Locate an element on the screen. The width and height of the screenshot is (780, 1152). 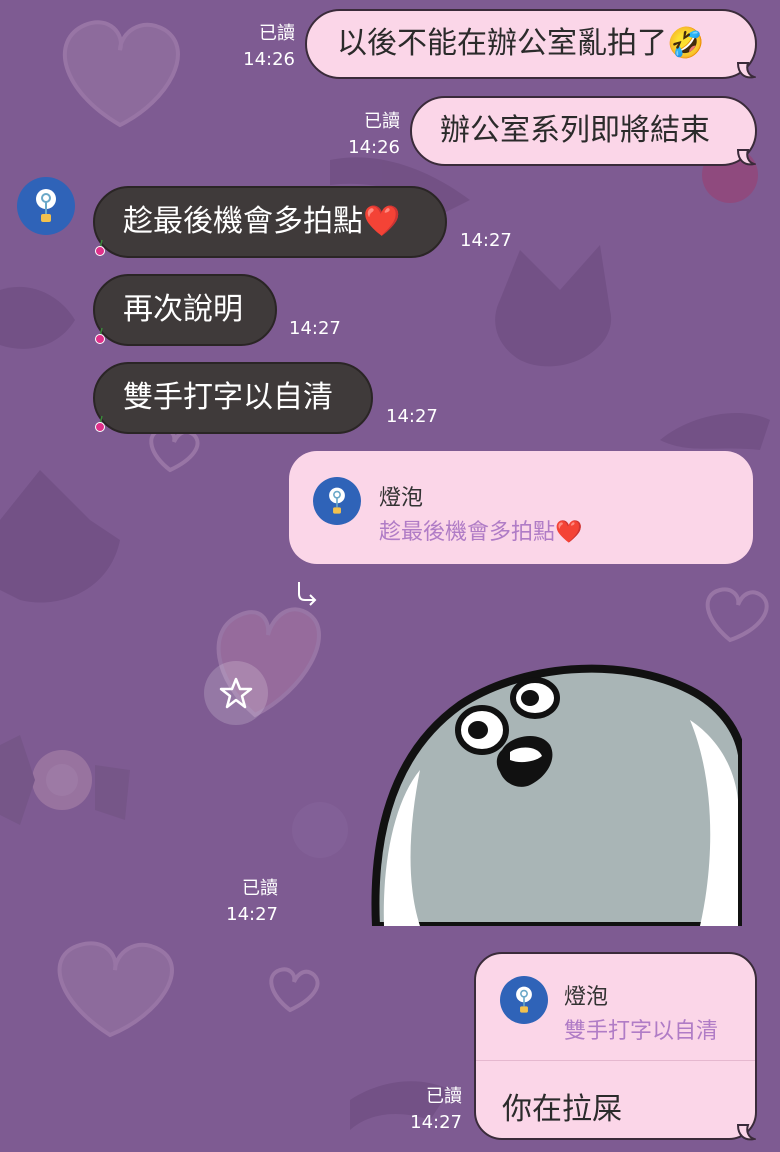
message-text: 雙手打字以自清 is located at coordinates (228, 397).